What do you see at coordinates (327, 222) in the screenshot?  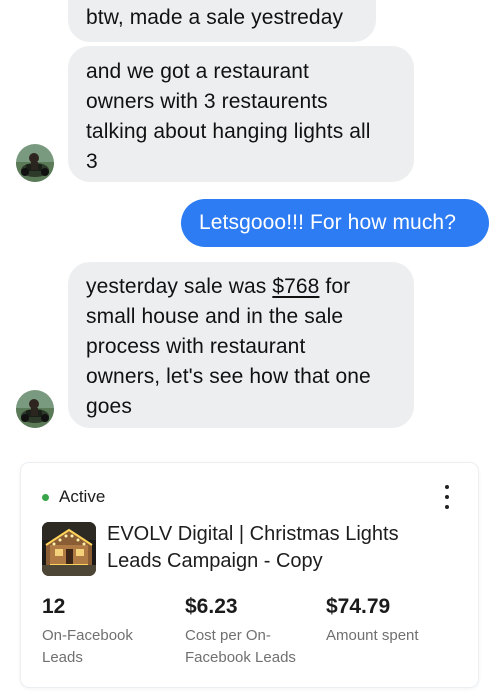 I see `message-text: Letsgooo!!! For how much?` at bounding box center [327, 222].